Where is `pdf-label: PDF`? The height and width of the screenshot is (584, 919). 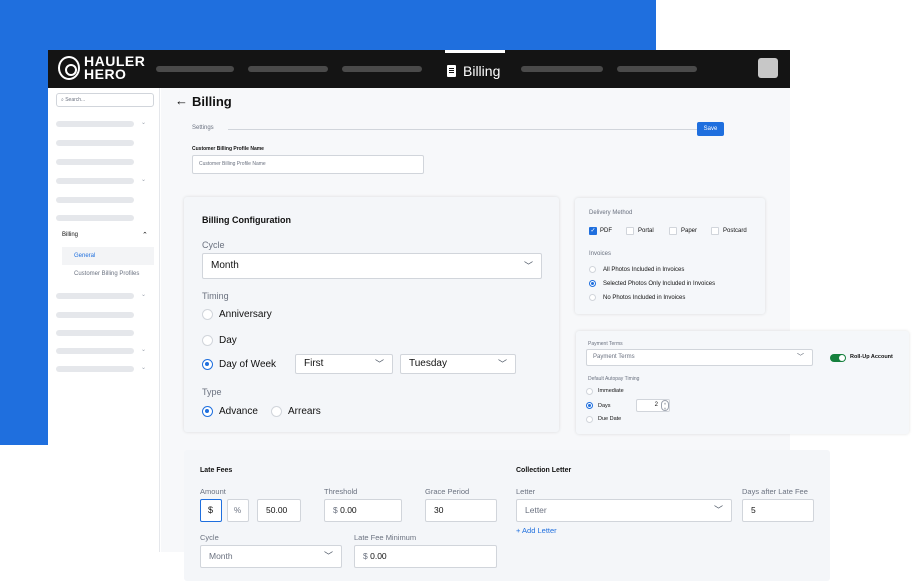
pdf-label: PDF is located at coordinates (606, 231).